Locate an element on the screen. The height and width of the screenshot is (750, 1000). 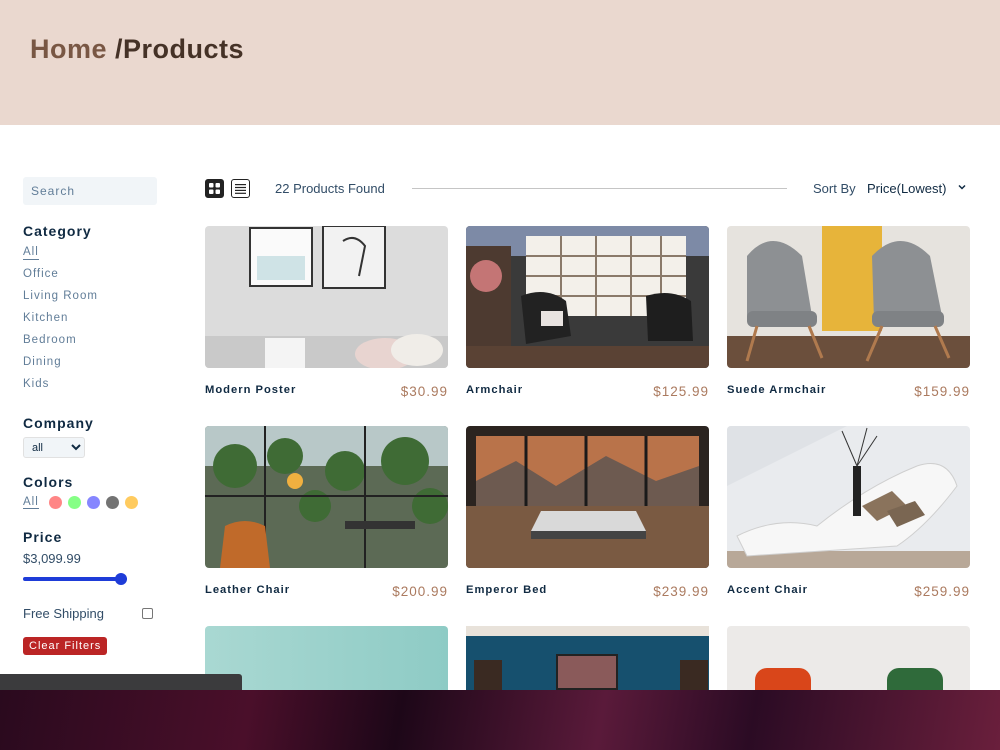
product-price: $259.99 is located at coordinates (942, 591).